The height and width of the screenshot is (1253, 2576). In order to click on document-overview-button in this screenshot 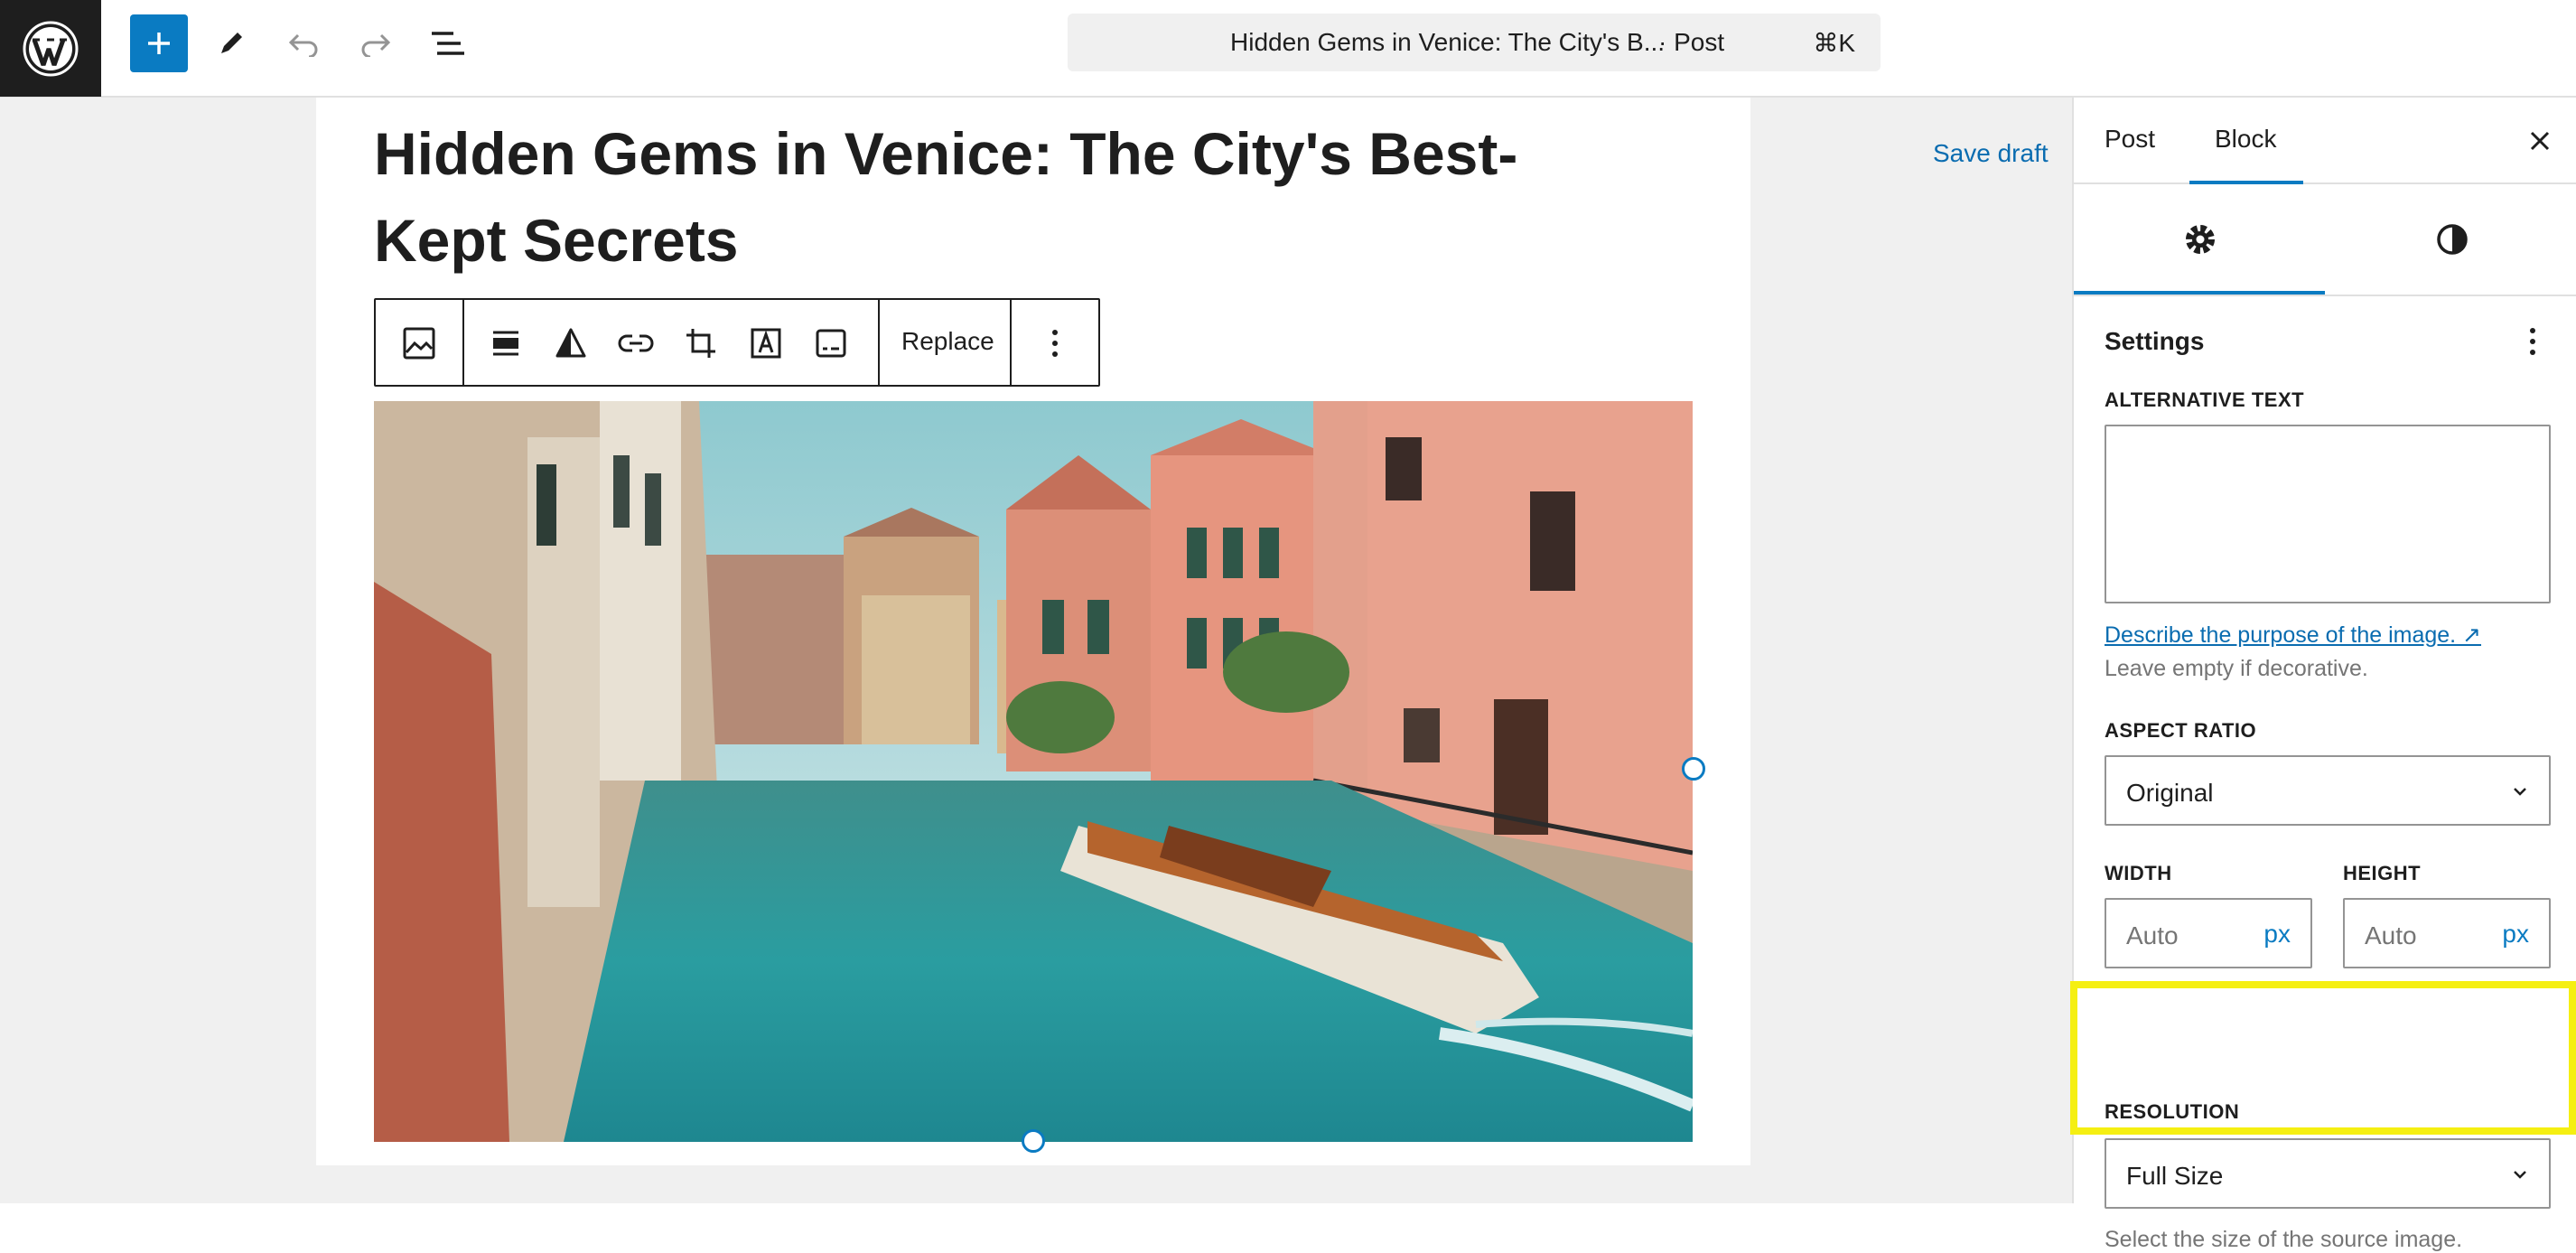, I will do `click(448, 43)`.